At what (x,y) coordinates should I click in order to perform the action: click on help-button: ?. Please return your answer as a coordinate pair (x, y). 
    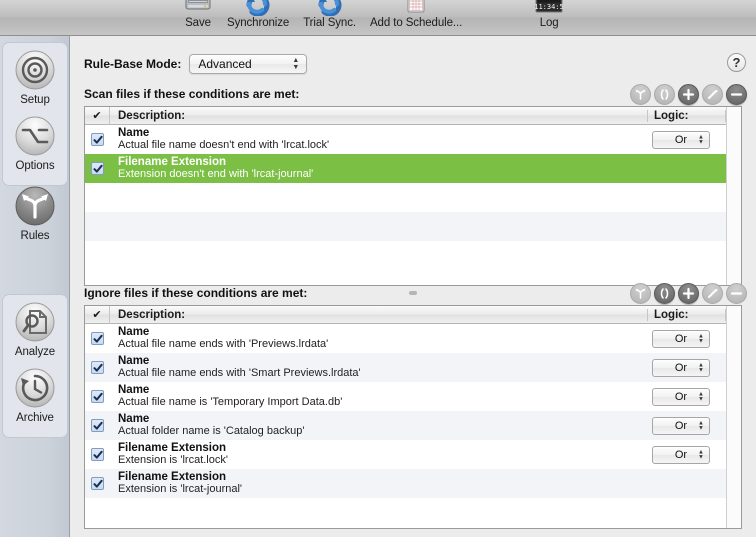
    Looking at the image, I should click on (736, 62).